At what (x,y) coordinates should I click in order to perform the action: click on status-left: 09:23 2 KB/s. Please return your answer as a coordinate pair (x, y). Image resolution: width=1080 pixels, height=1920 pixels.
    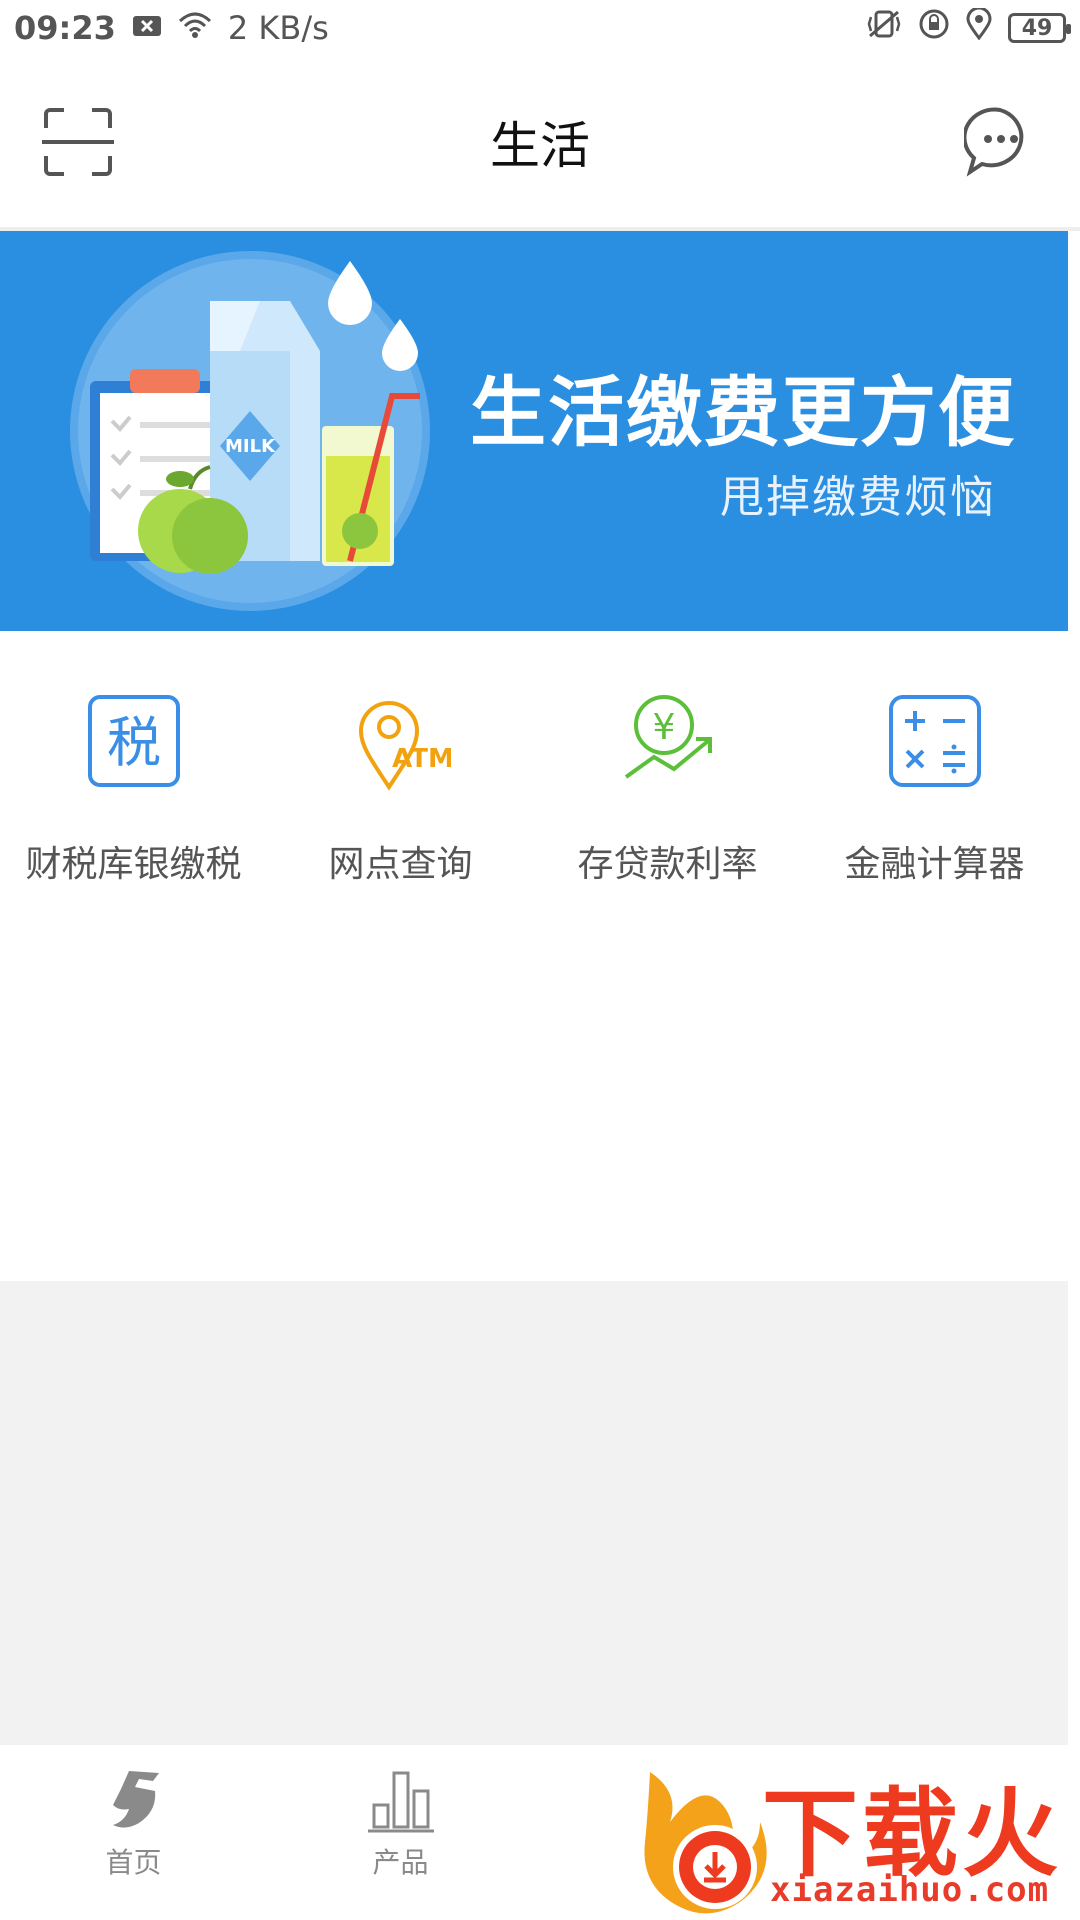
    Looking at the image, I should click on (171, 28).